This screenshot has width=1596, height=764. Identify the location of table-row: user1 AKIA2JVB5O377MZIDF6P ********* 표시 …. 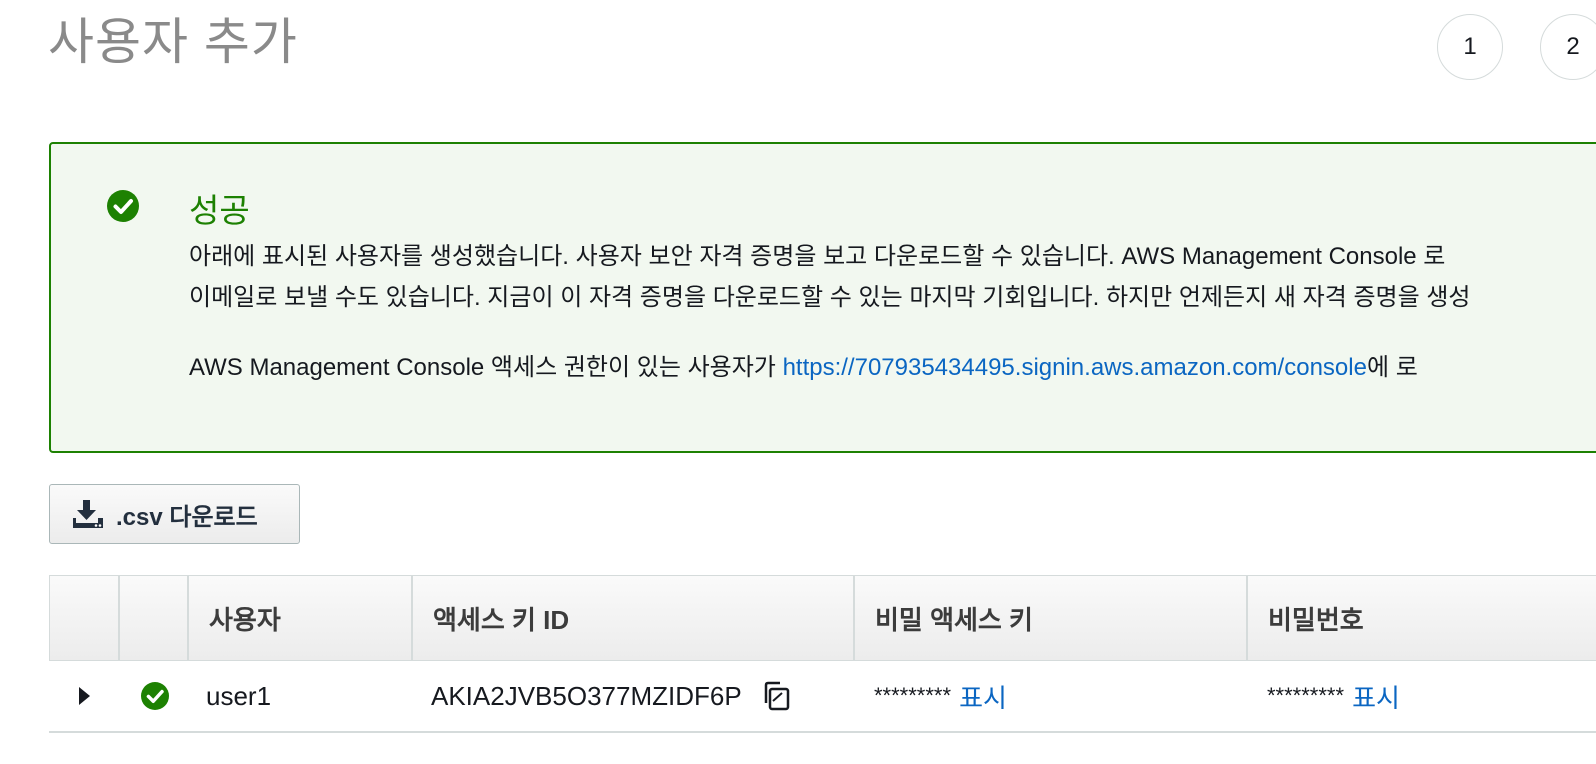
(822, 697).